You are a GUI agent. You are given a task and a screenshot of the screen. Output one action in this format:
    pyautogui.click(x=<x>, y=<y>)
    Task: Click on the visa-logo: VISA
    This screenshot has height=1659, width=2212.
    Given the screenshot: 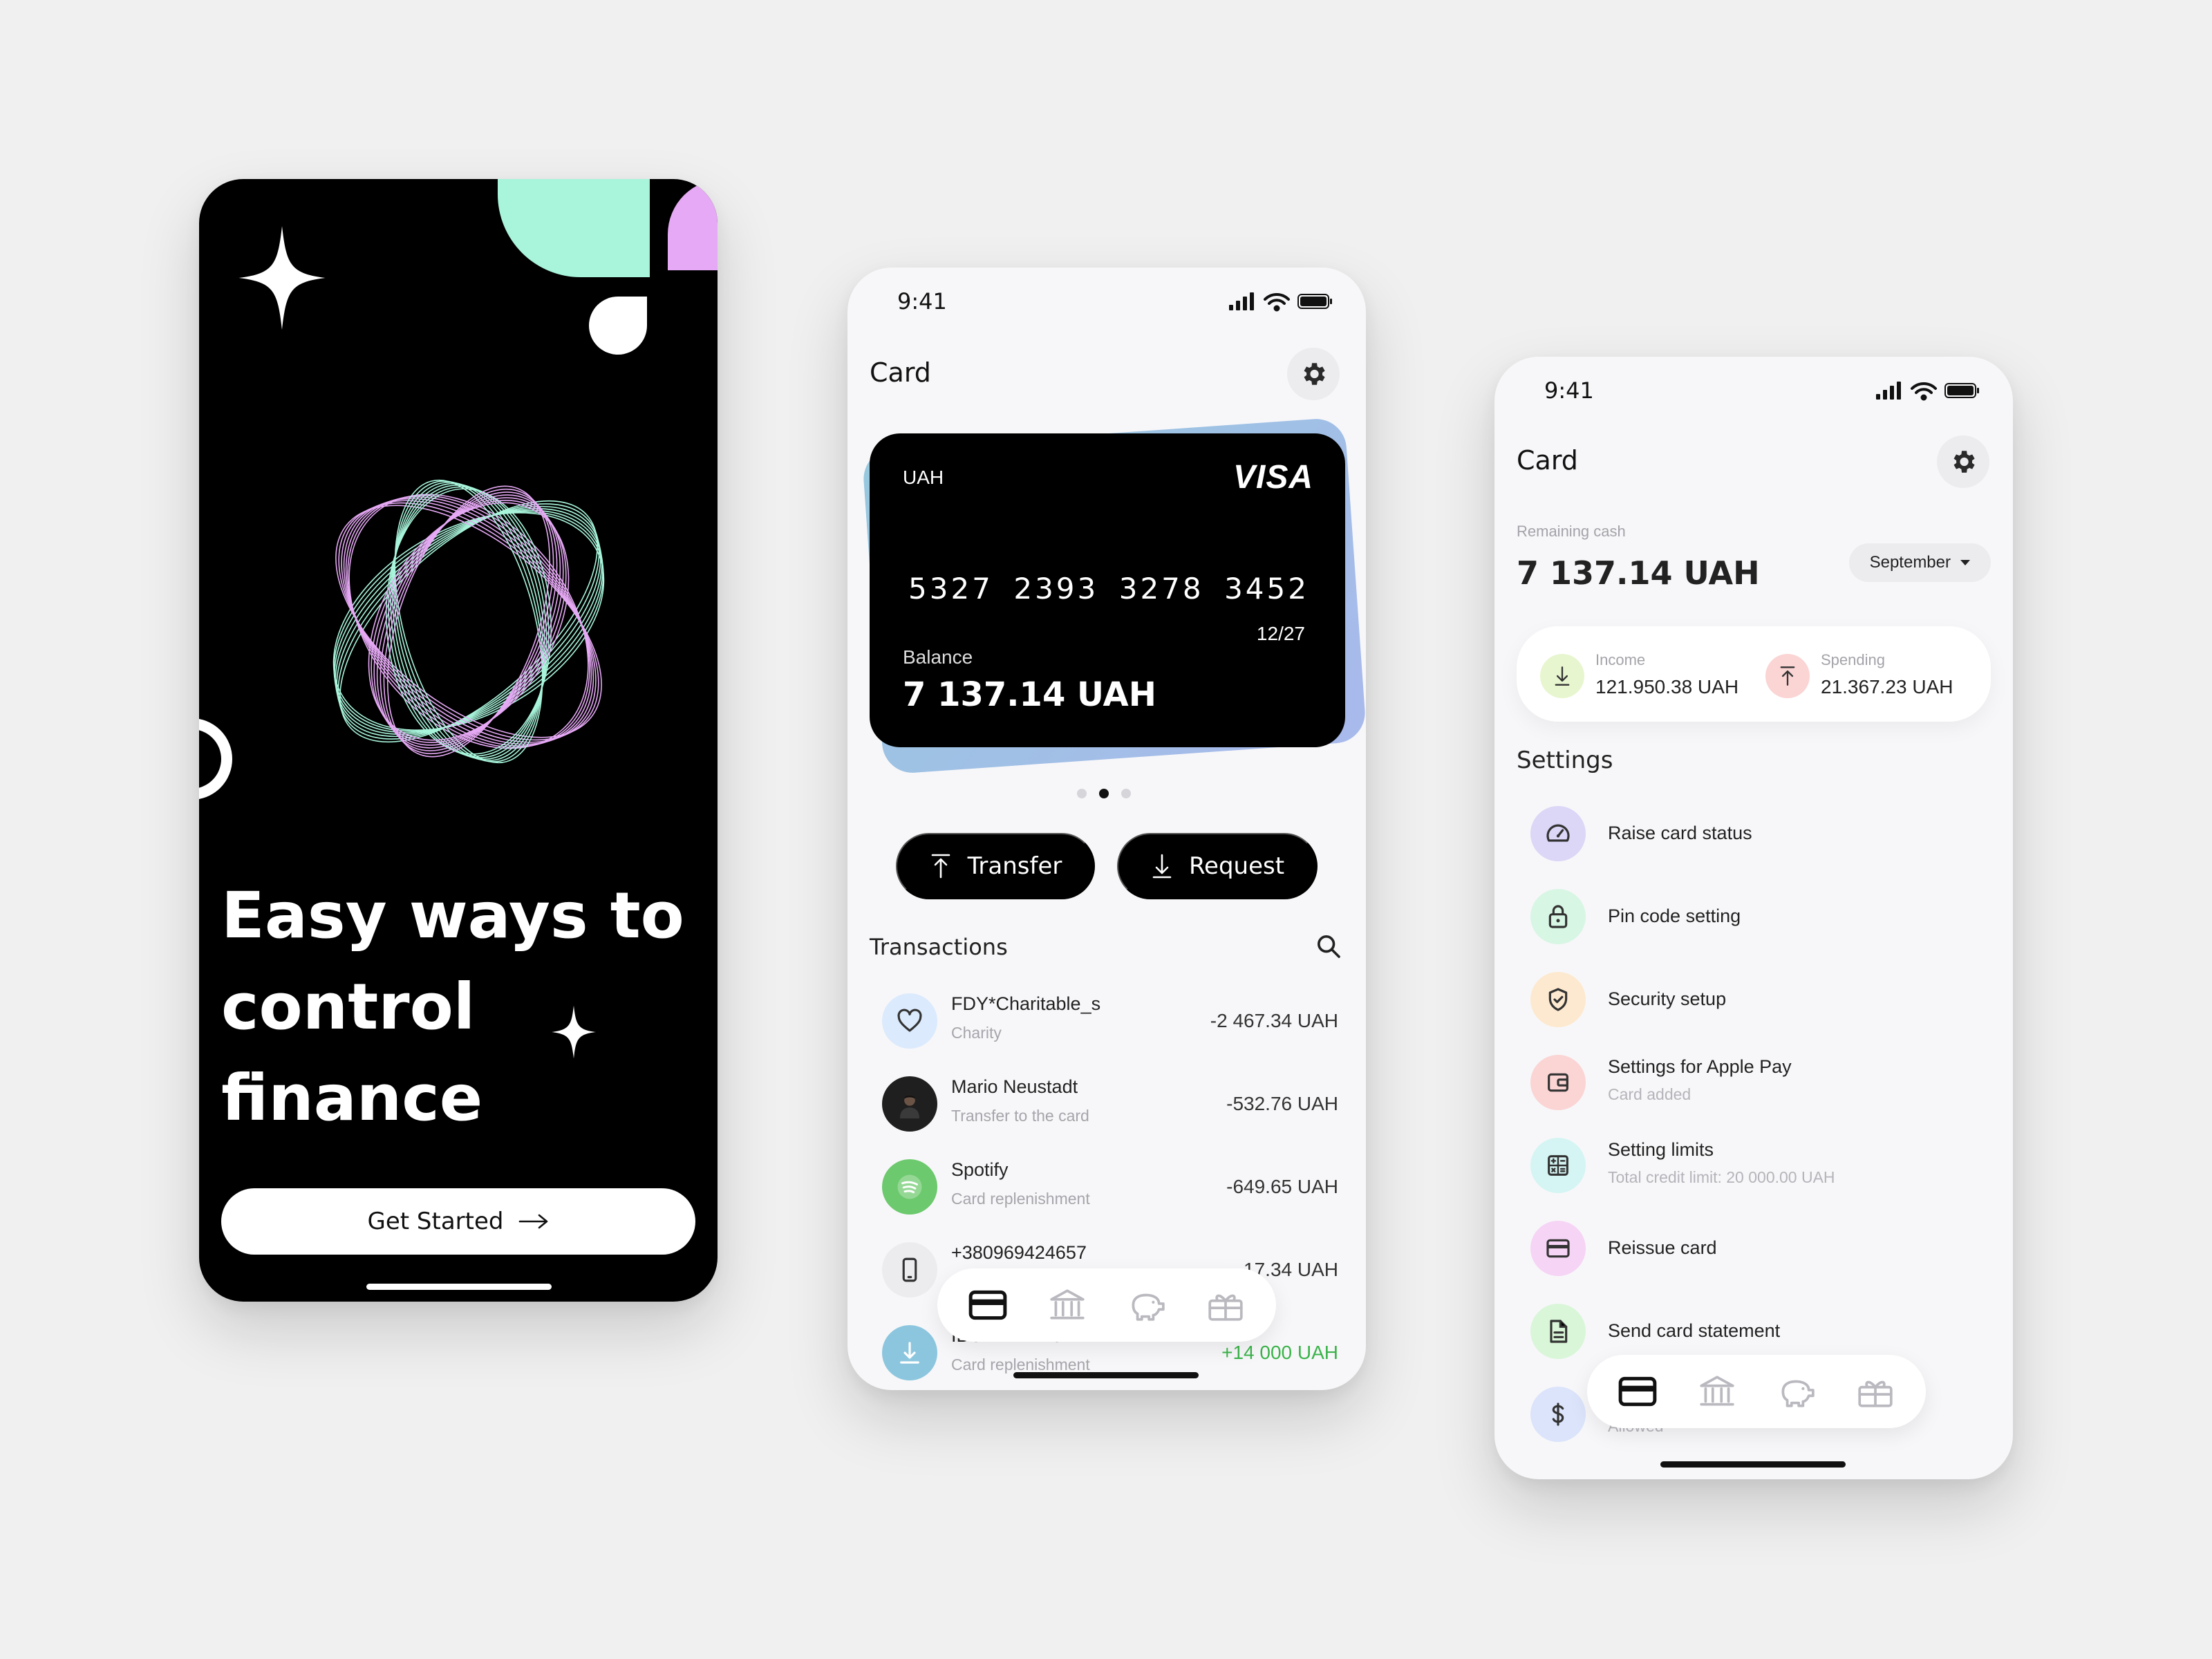 What is the action you would take?
    pyautogui.click(x=1272, y=477)
    